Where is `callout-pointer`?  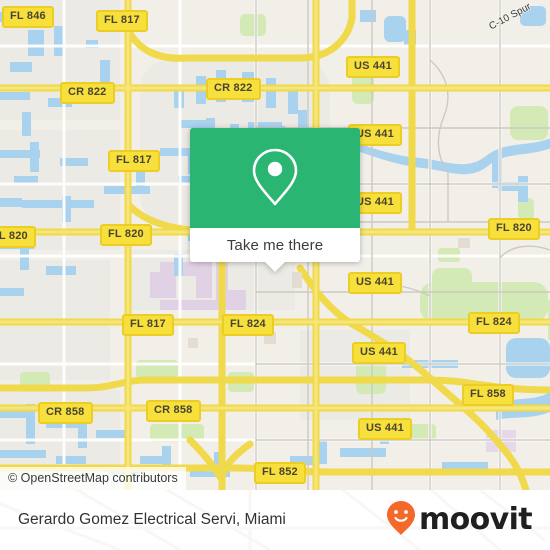
callout-pointer is located at coordinates (275, 267).